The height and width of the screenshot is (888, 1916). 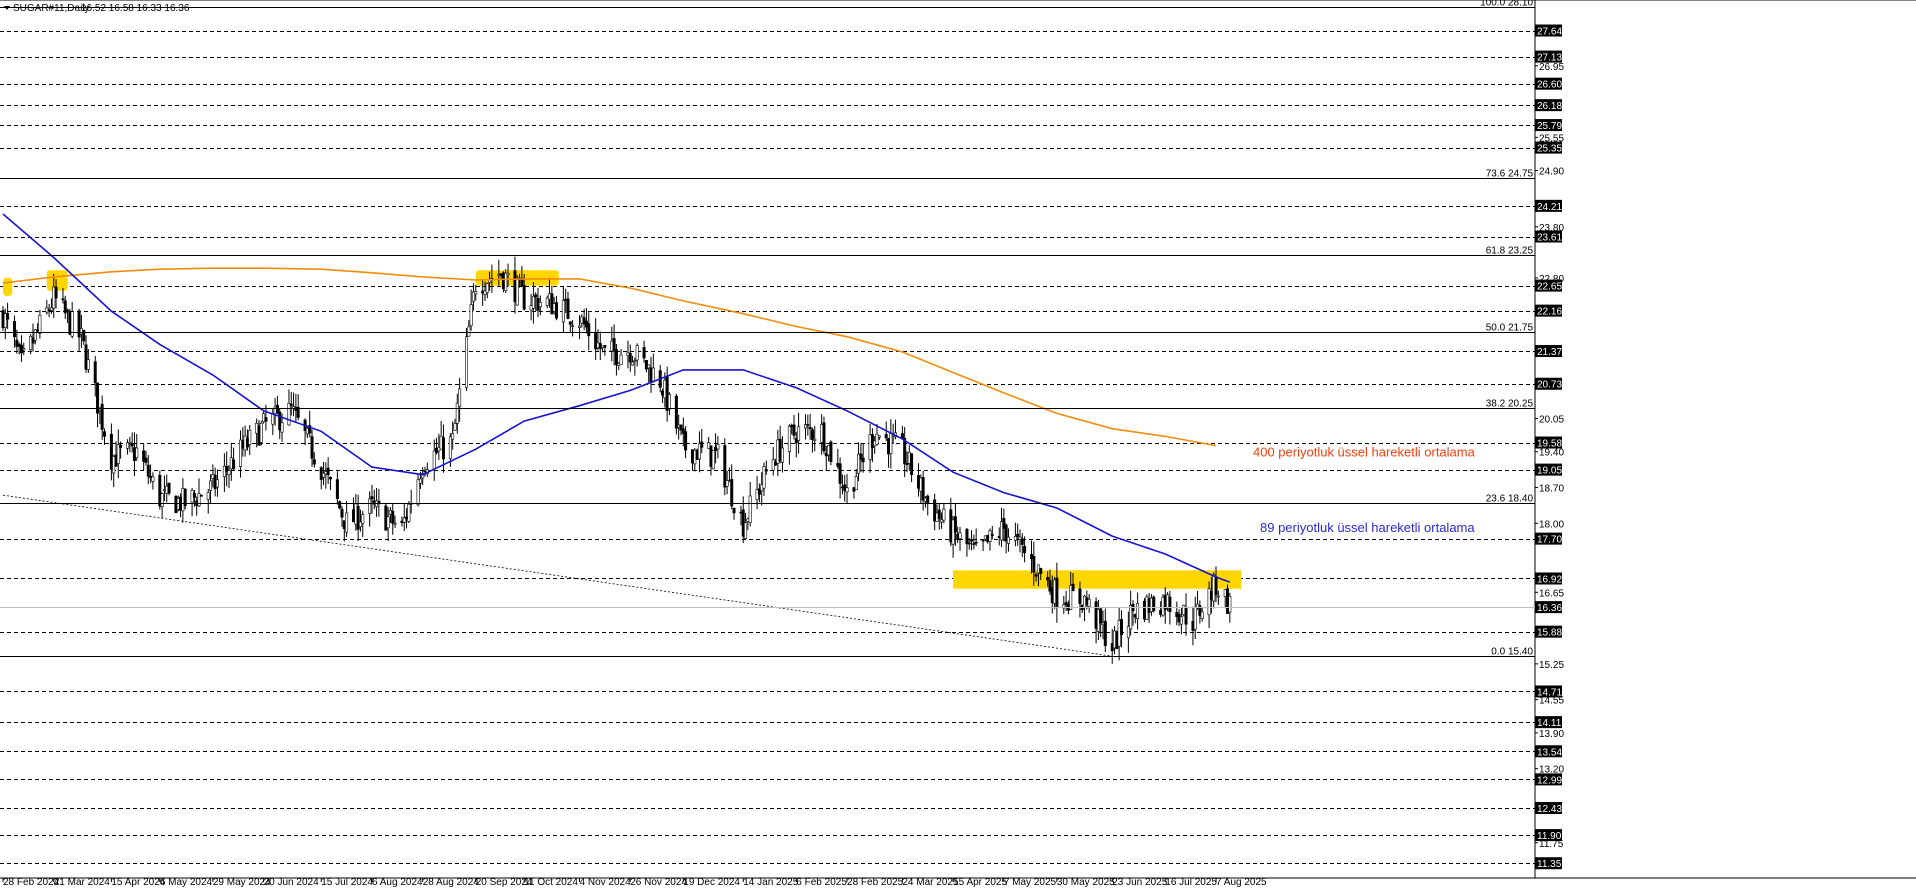 What do you see at coordinates (658, 882) in the screenshot?
I see `time-tick-label: 26 Nov 2024` at bounding box center [658, 882].